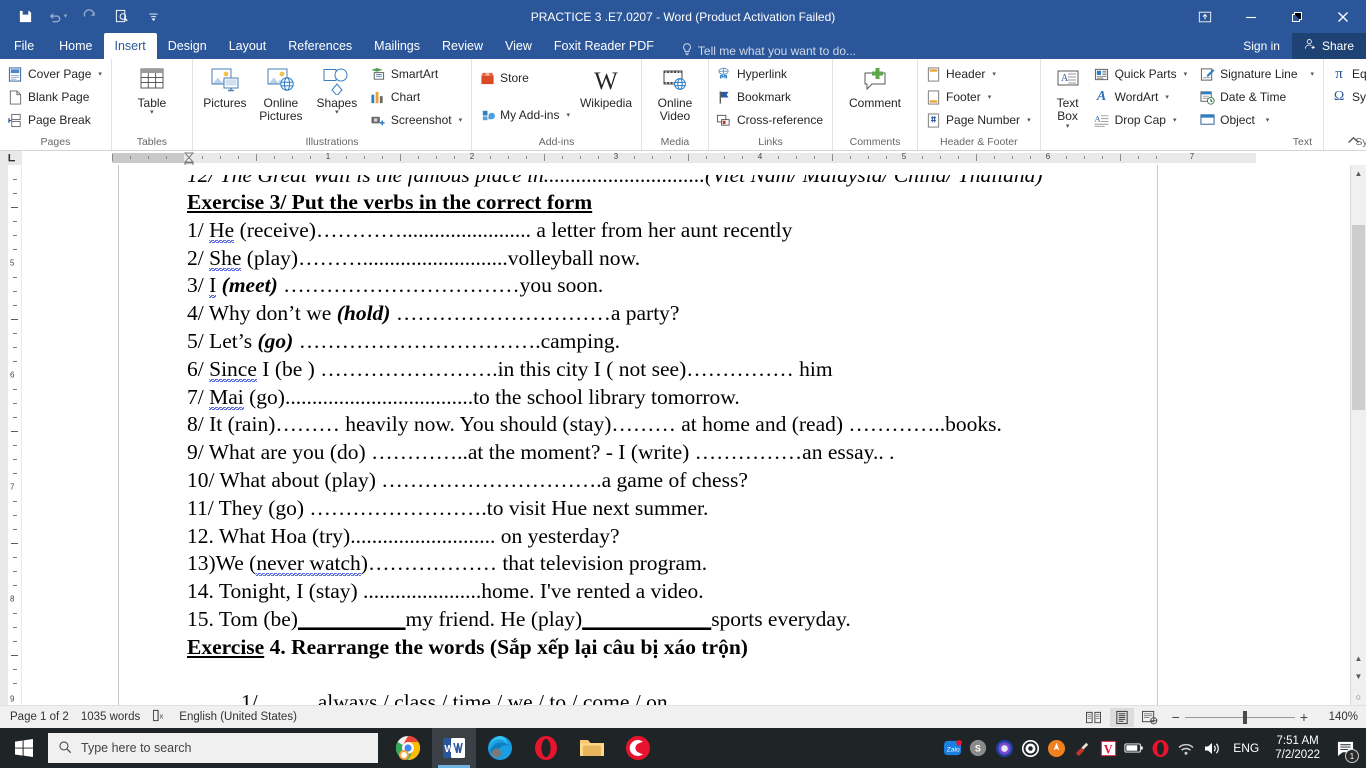 The image size is (1366, 768). I want to click on zoom-track, so click(1239, 717).